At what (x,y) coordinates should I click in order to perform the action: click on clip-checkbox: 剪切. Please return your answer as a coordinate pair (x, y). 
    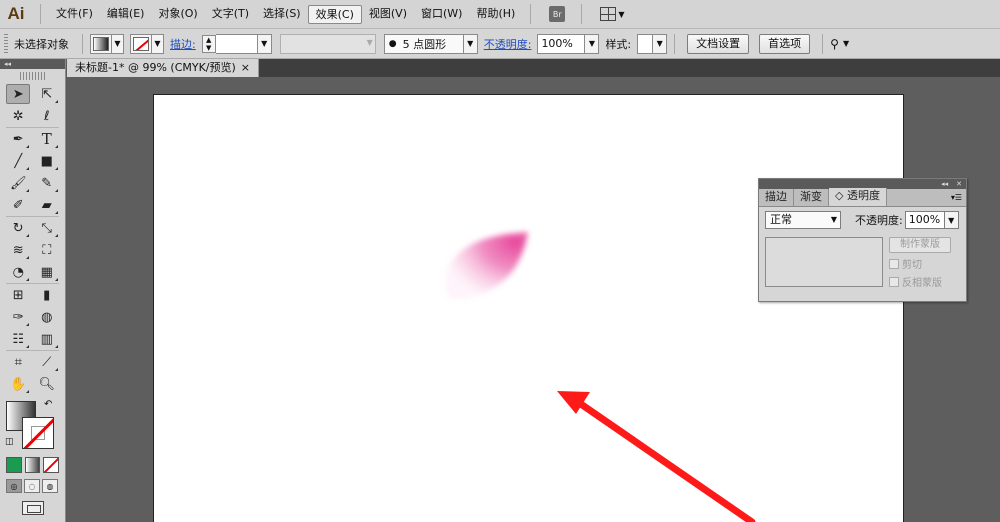
    Looking at the image, I should click on (920, 263).